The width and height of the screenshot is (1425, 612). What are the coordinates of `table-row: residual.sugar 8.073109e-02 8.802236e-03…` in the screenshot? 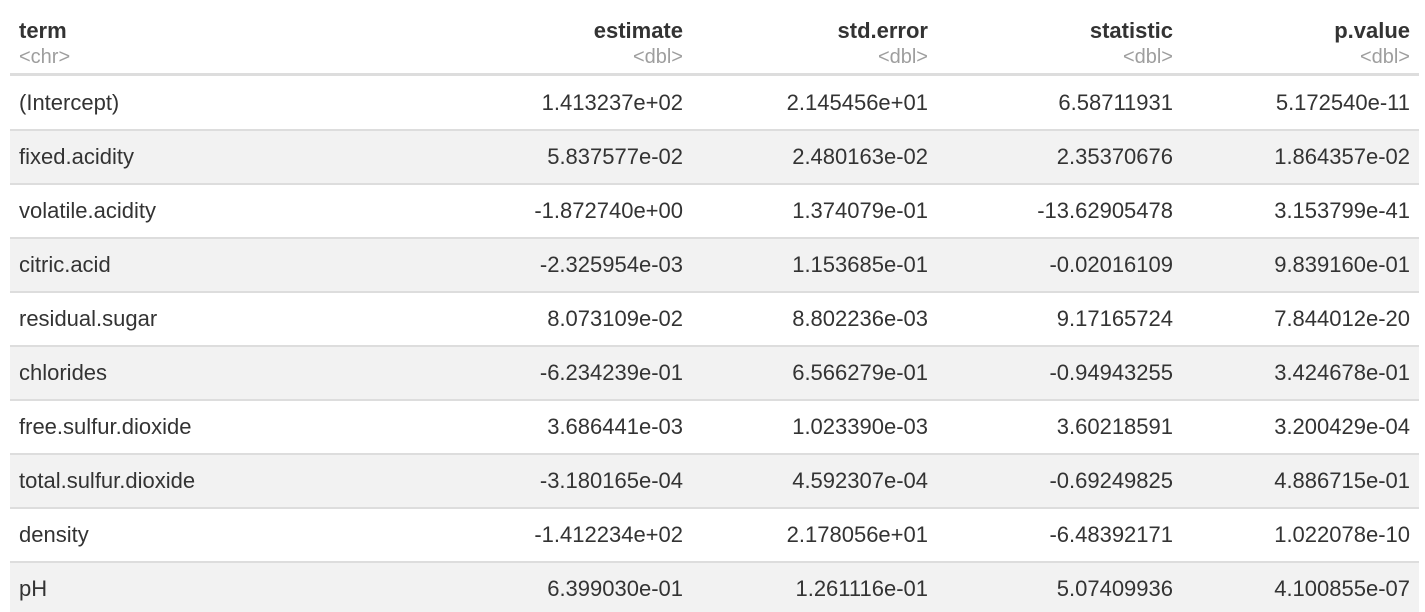 It's located at (714, 319).